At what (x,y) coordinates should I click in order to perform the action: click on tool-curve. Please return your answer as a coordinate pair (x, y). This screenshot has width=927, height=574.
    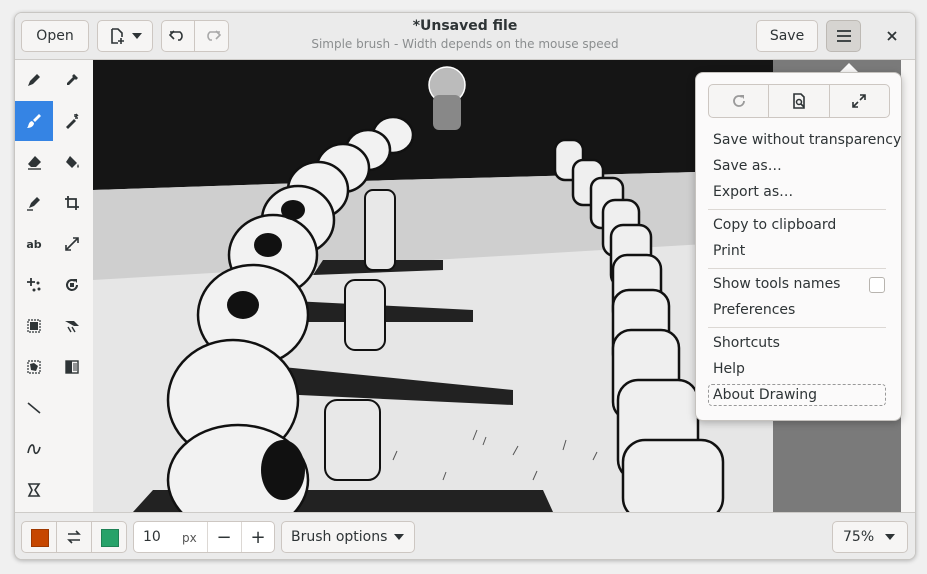
    Looking at the image, I should click on (34, 449).